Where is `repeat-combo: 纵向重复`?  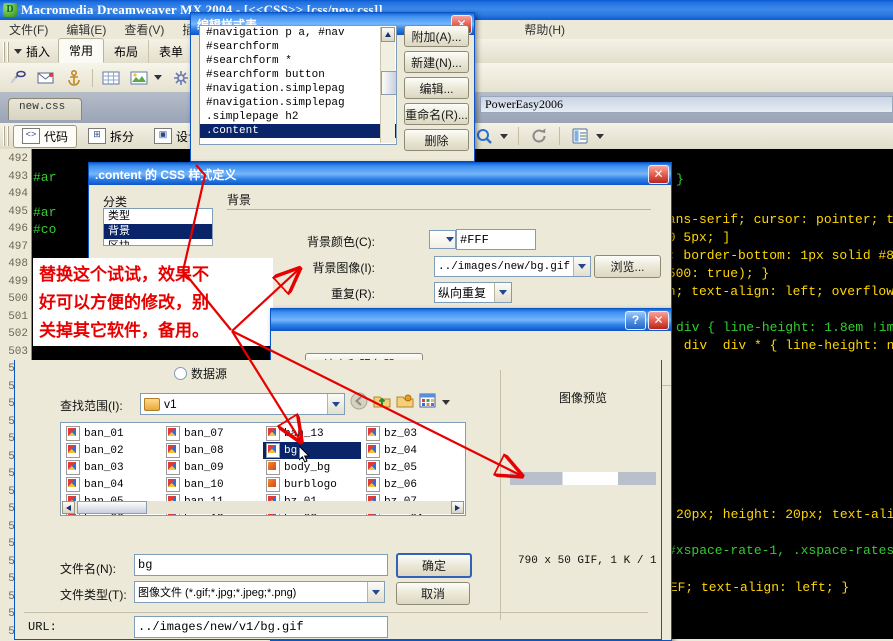 repeat-combo: 纵向重复 is located at coordinates (473, 292).